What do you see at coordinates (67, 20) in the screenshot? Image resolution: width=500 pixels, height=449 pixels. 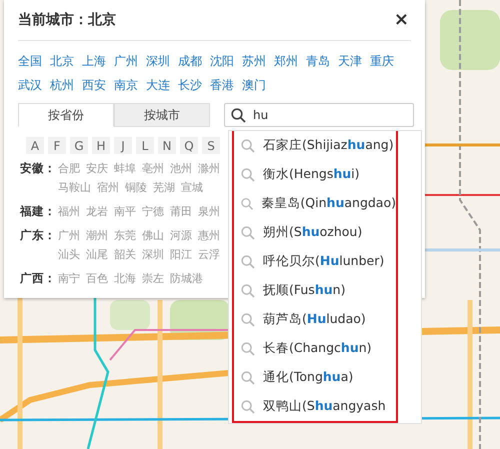 I see `panel-title: 当前城市：北京` at bounding box center [67, 20].